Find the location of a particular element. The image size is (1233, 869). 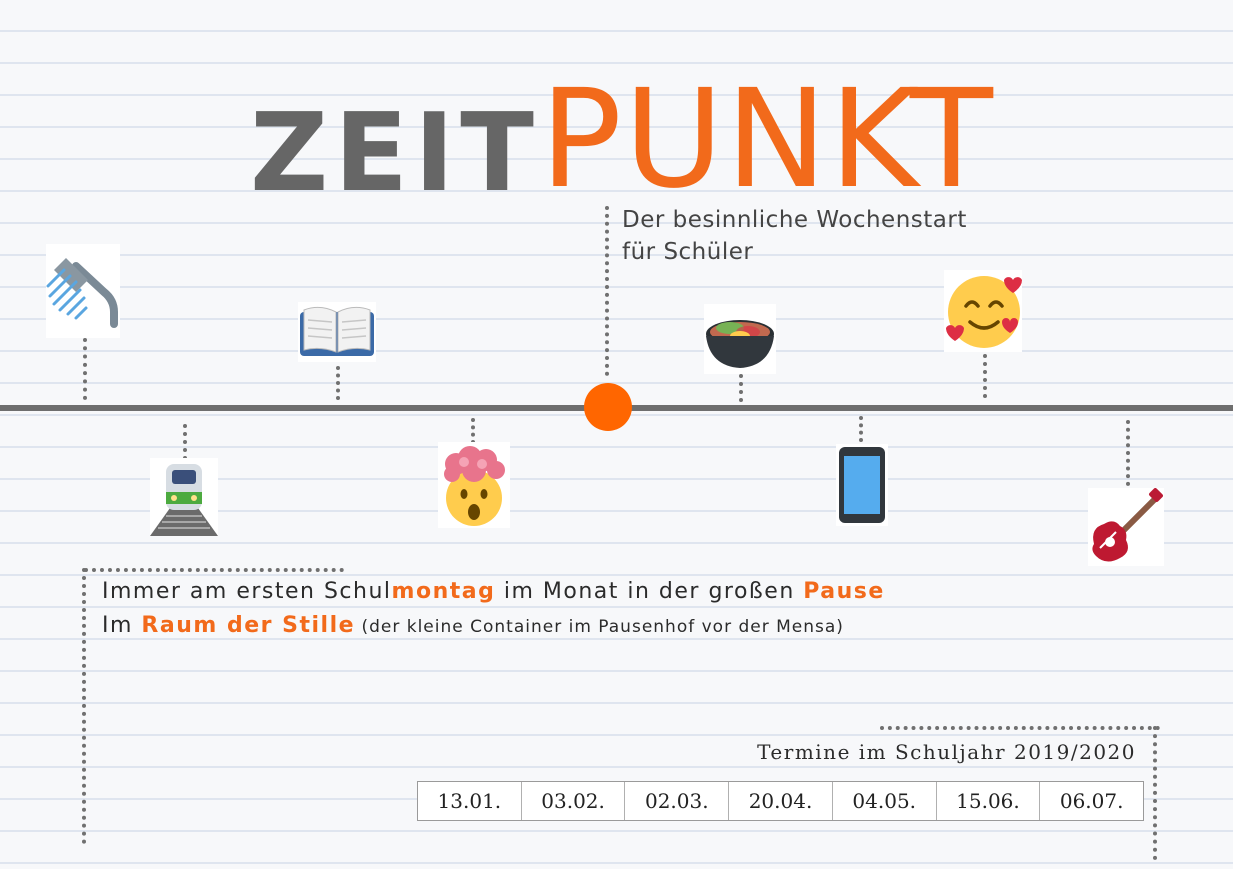

info-line-1-text-c: im Monat in der großen is located at coordinates (649, 591).